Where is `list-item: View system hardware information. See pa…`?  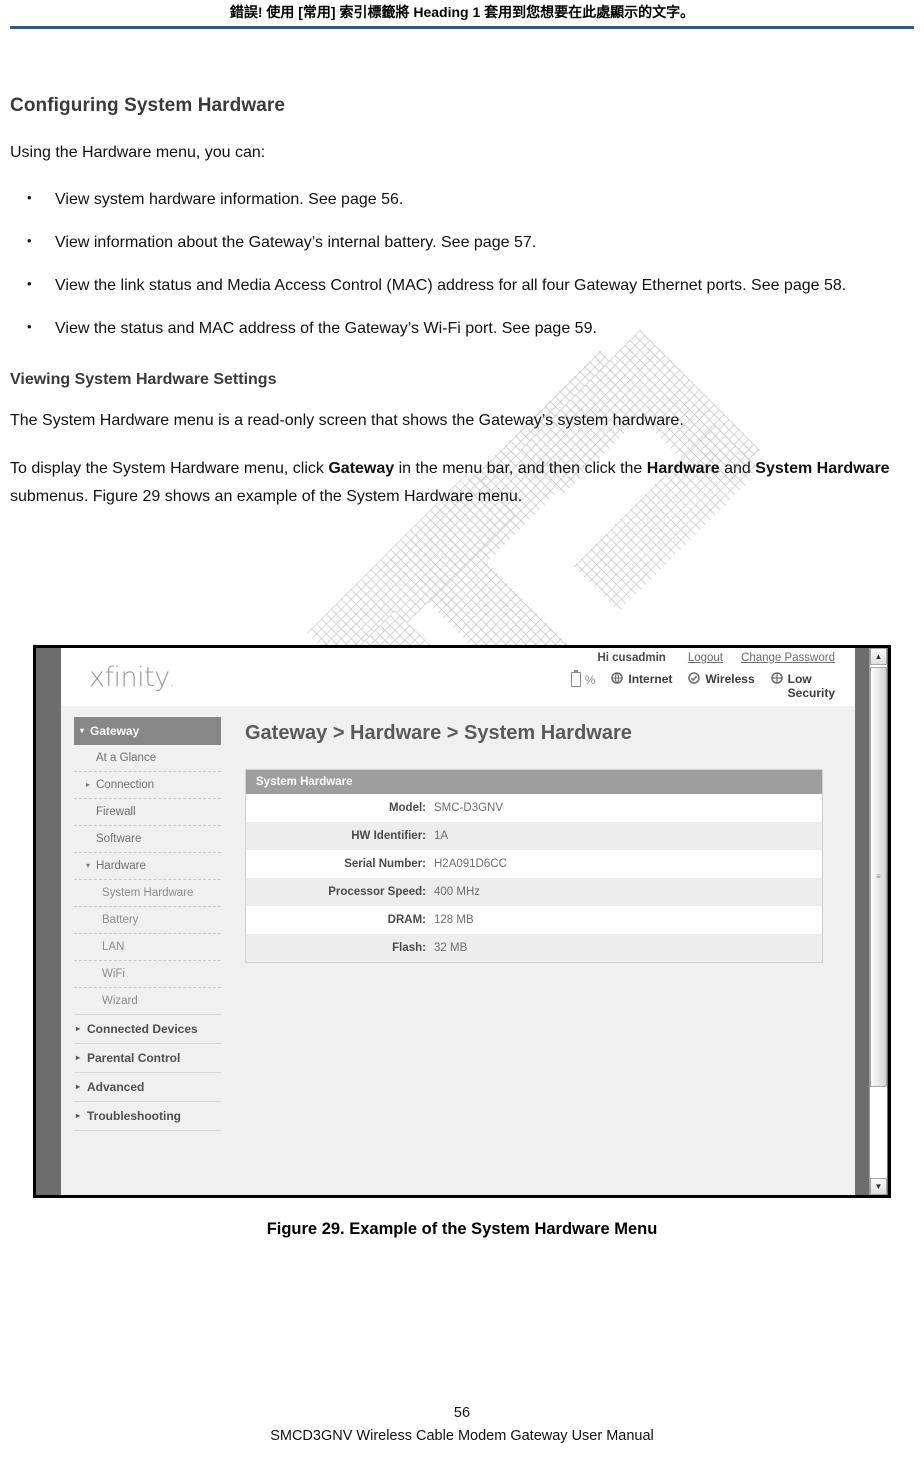
list-item: View system hardware information. See pa… is located at coordinates (462, 198).